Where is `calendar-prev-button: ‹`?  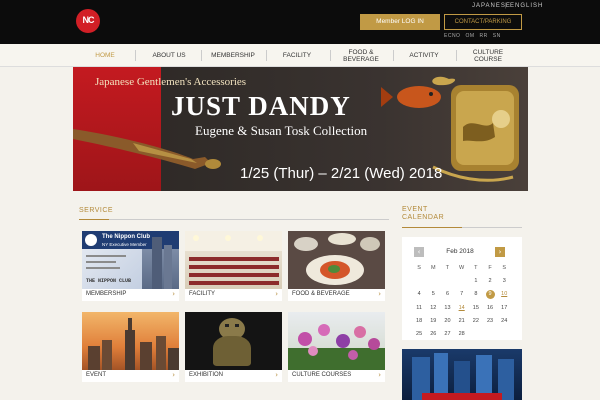
calendar-prev-button: ‹ is located at coordinates (419, 252).